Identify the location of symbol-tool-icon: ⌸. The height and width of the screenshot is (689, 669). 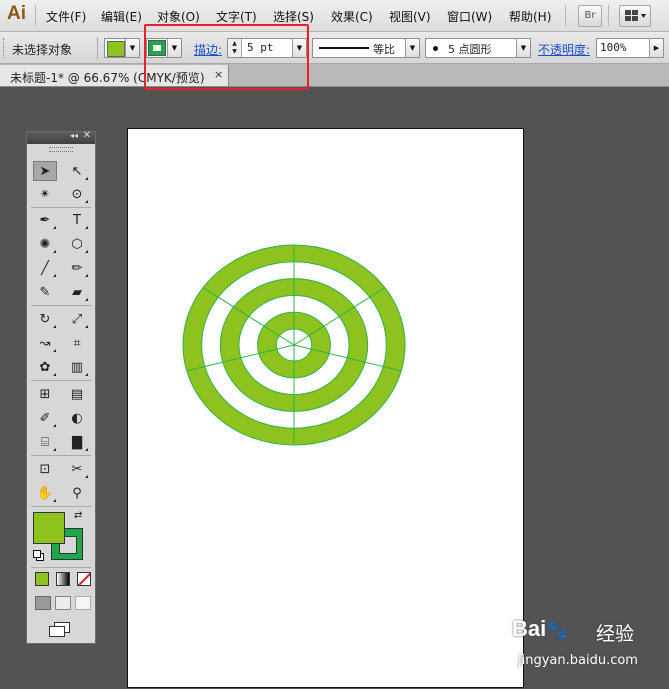
(45, 442).